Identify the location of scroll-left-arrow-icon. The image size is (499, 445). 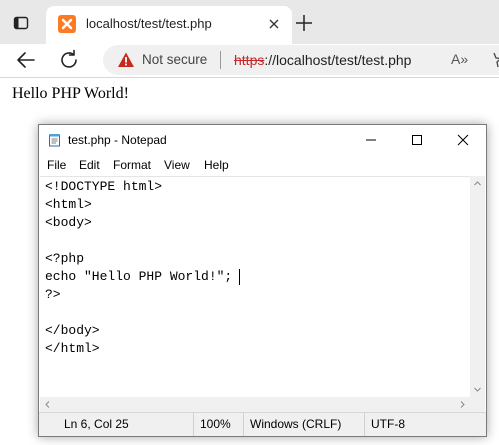
(47, 404).